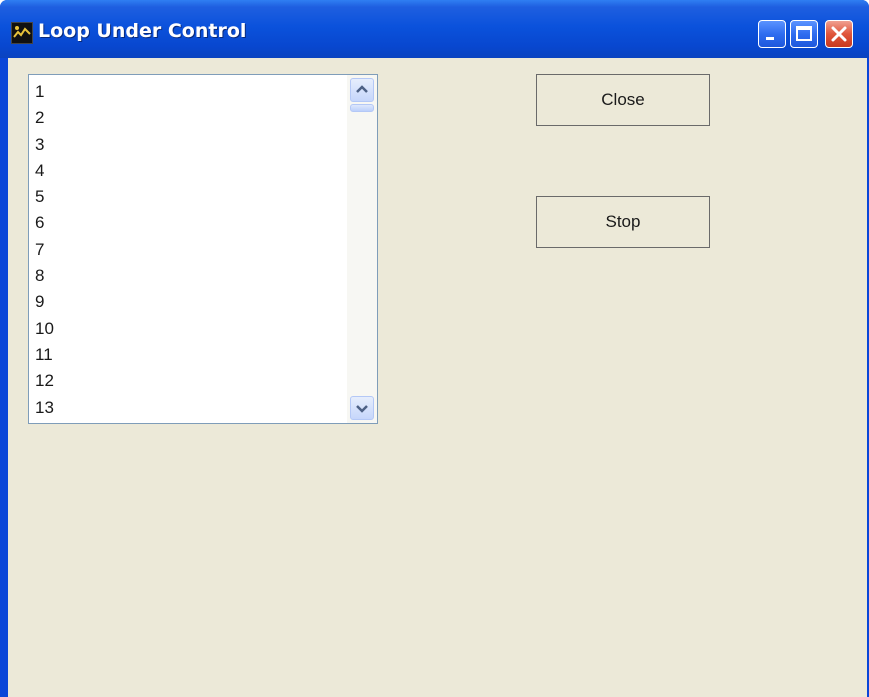 The image size is (869, 697). What do you see at coordinates (44, 381) in the screenshot?
I see `list-item: 12` at bounding box center [44, 381].